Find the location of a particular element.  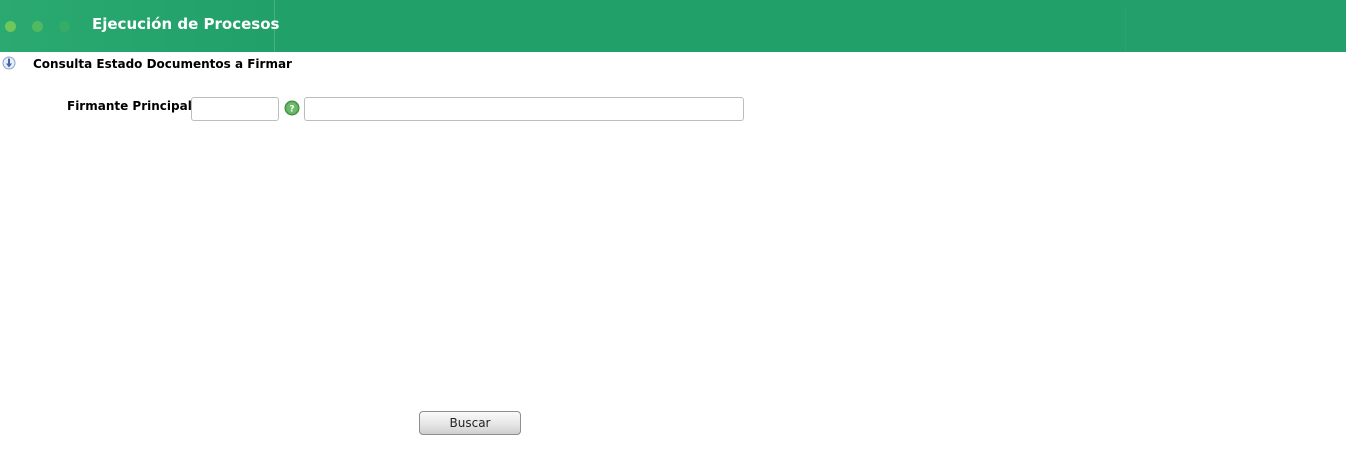

info-arrow-icon is located at coordinates (9, 62).